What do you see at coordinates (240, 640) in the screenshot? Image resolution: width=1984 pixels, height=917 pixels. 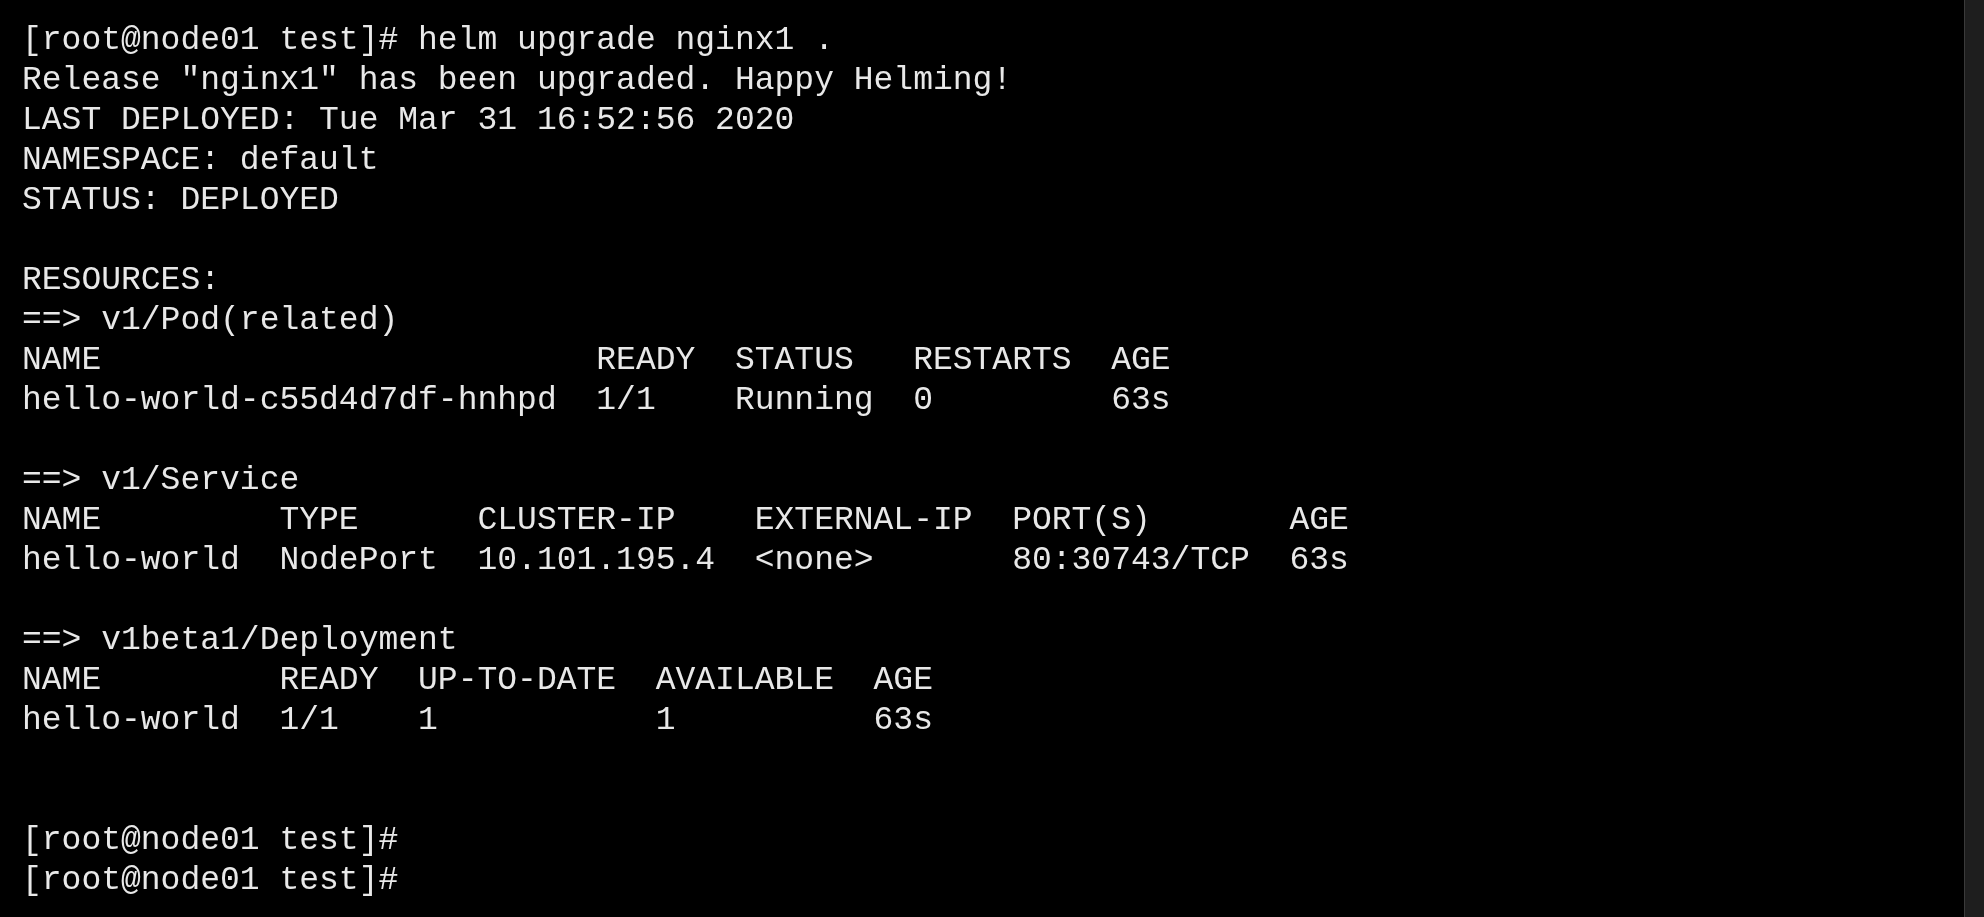 I see `terminal-line: ==> v1beta1/Deployment` at bounding box center [240, 640].